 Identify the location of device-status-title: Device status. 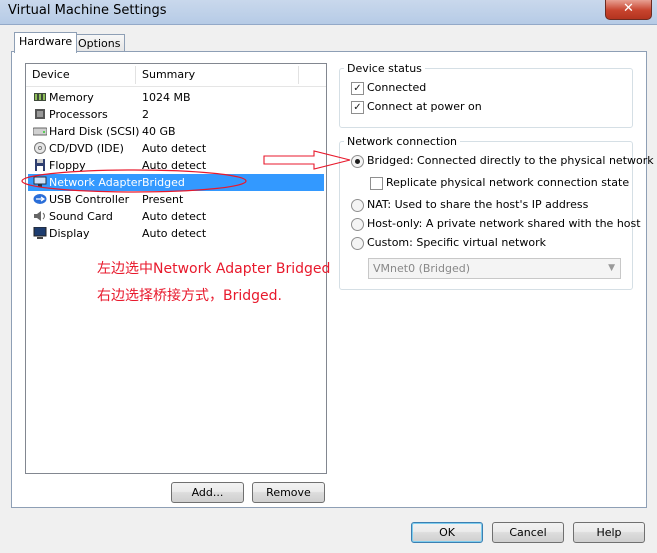
(384, 68).